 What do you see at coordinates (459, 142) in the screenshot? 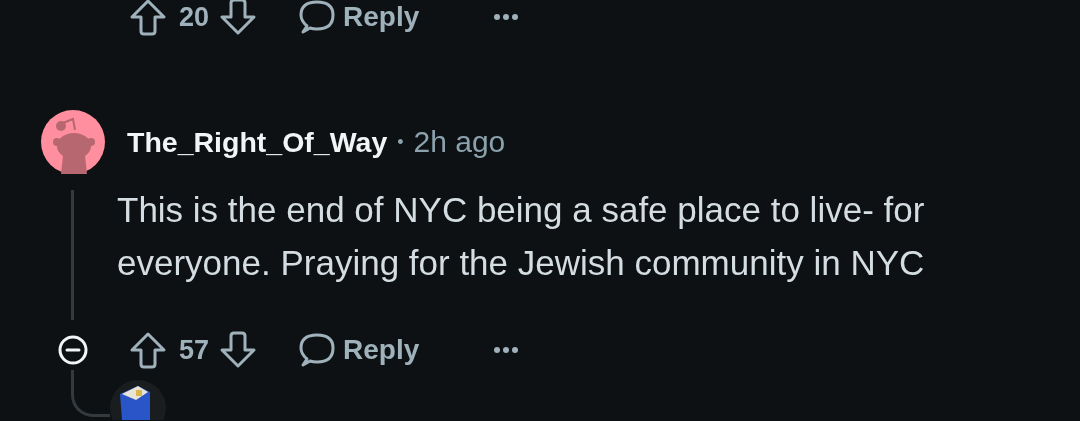
I see `timestamp: 2h ago` at bounding box center [459, 142].